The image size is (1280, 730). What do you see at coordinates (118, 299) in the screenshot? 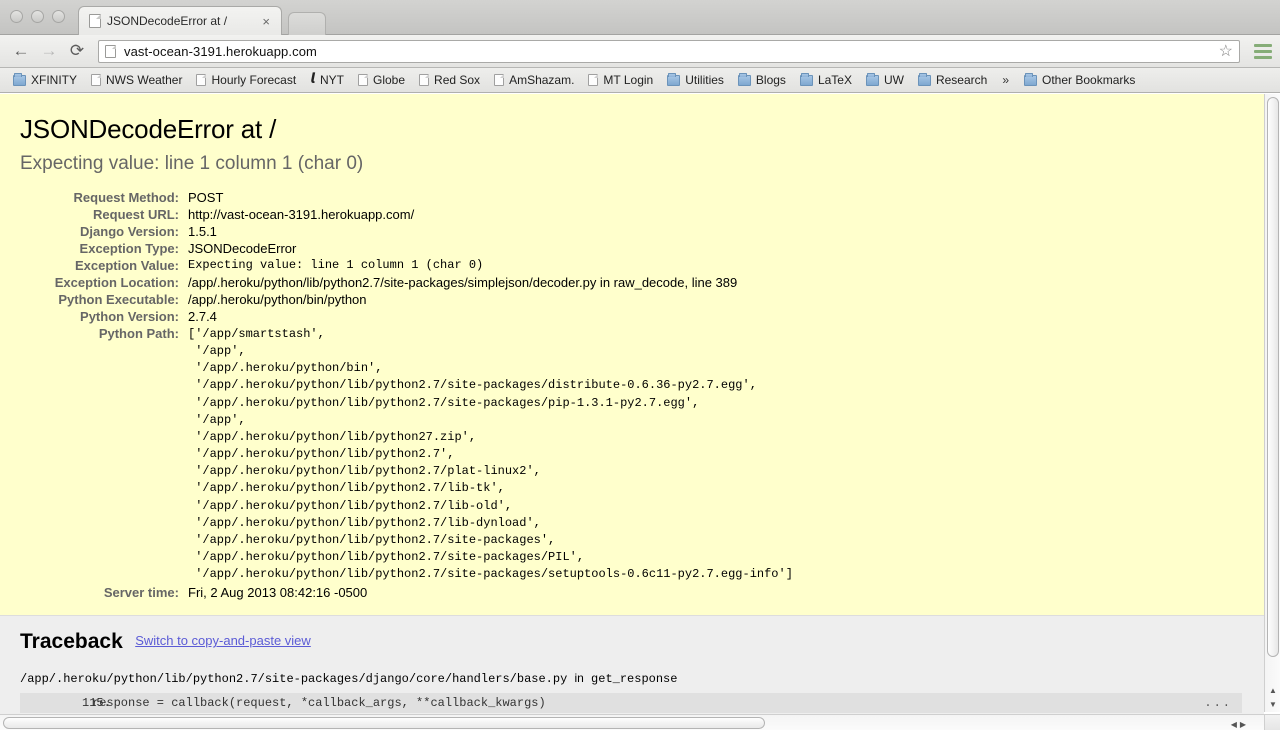
I see `row-label: Python Executable:` at bounding box center [118, 299].